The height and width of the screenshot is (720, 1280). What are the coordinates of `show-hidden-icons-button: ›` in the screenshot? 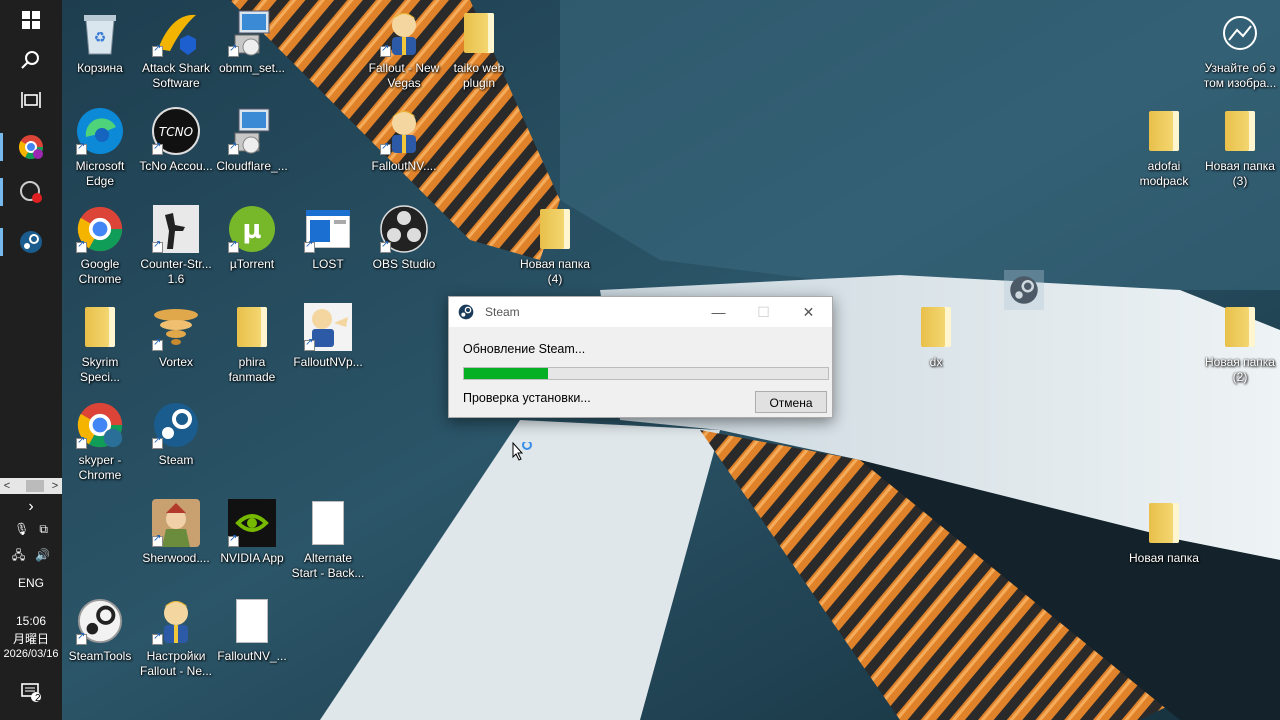 It's located at (31, 507).